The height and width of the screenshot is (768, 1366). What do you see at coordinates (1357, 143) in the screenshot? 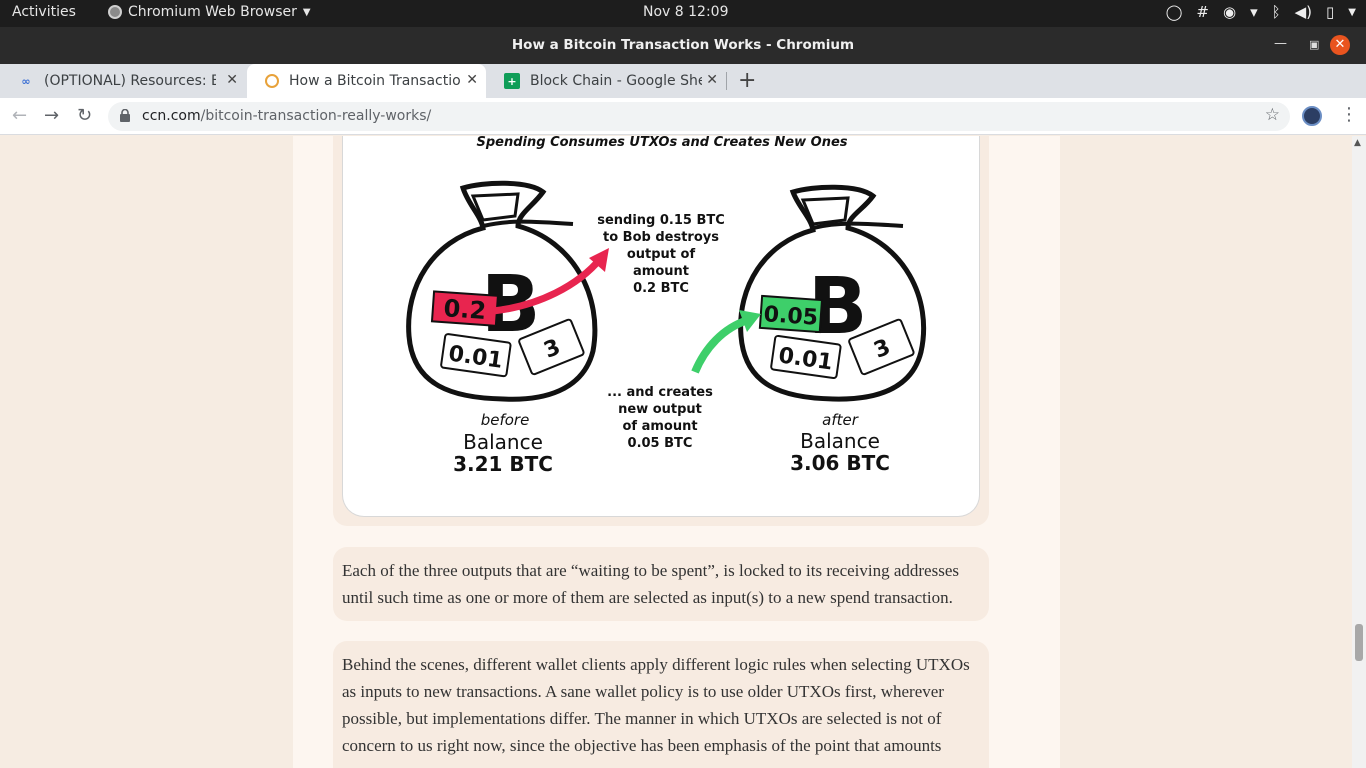
I see `scroll-up-icon: ▲` at bounding box center [1357, 143].